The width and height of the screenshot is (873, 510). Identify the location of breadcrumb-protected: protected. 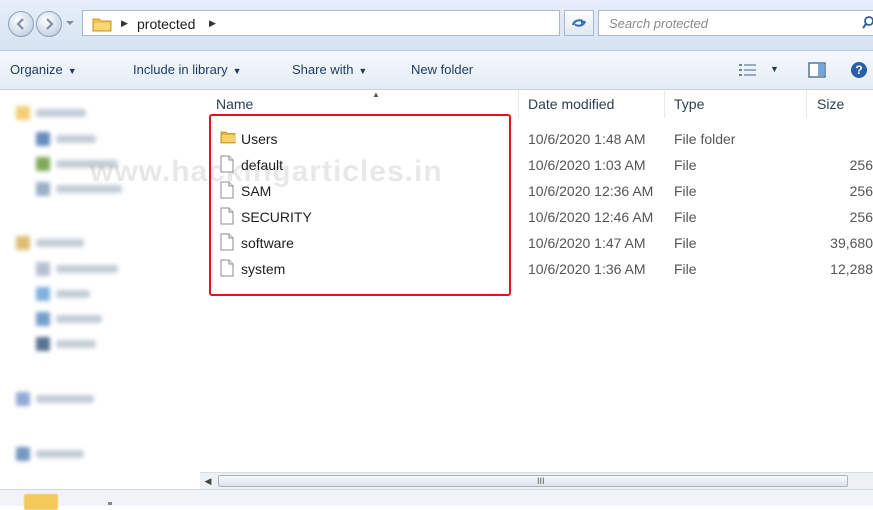
(166, 24).